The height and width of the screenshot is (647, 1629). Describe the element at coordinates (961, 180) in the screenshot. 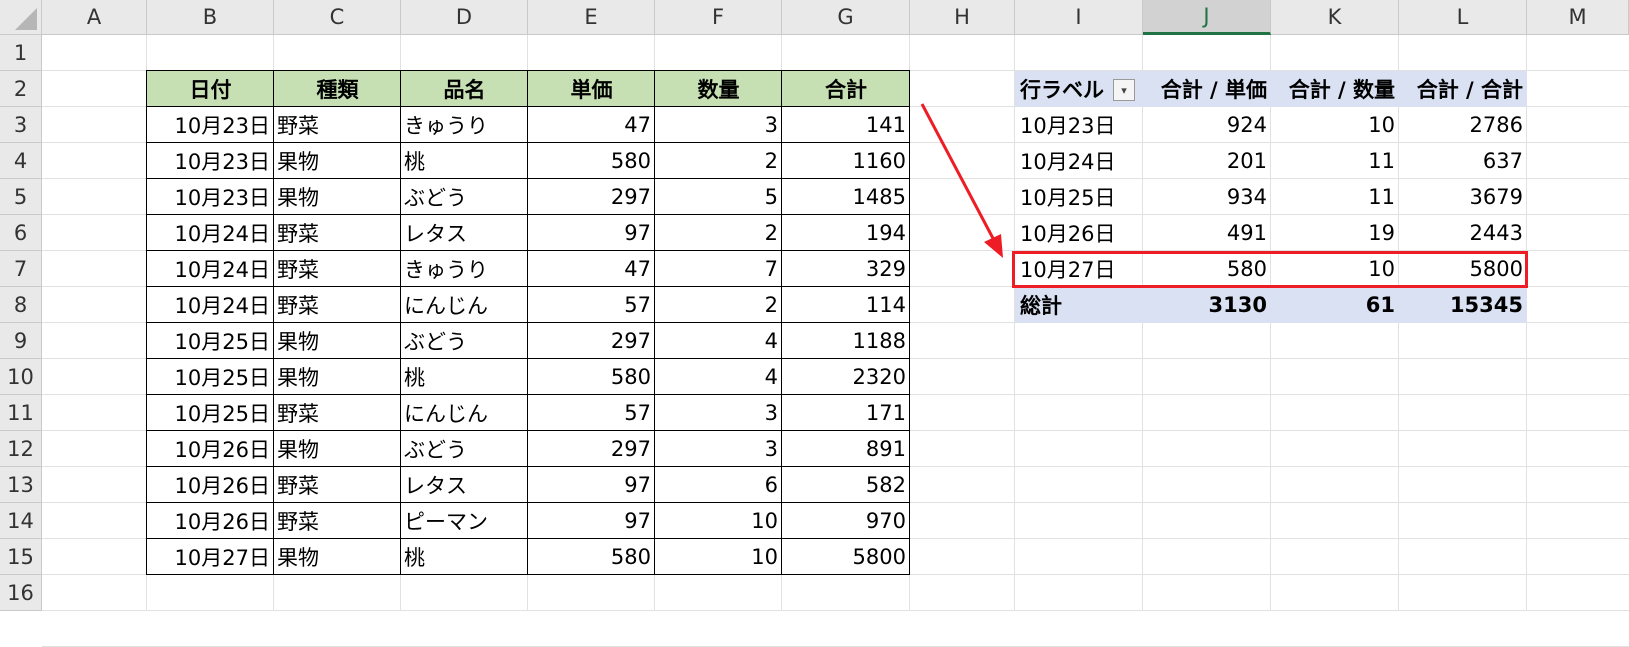

I see `arrow-annotation` at that location.